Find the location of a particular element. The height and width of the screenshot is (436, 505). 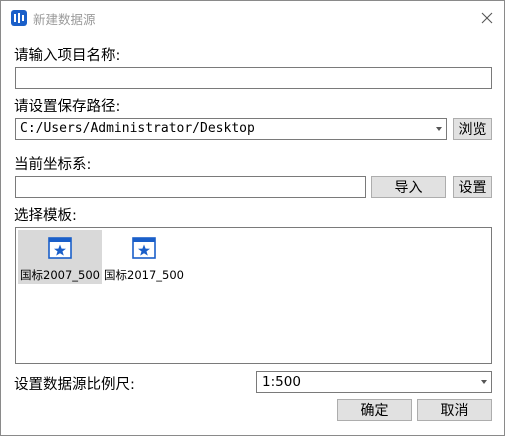

template-item-label: 国标2017_500 is located at coordinates (144, 275).